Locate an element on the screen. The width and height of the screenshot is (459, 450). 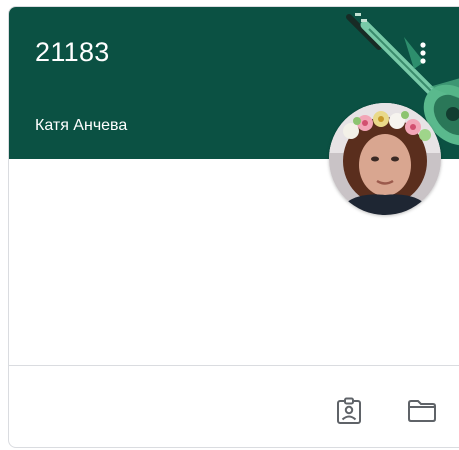
class-drive-folder-button is located at coordinates (422, 411).